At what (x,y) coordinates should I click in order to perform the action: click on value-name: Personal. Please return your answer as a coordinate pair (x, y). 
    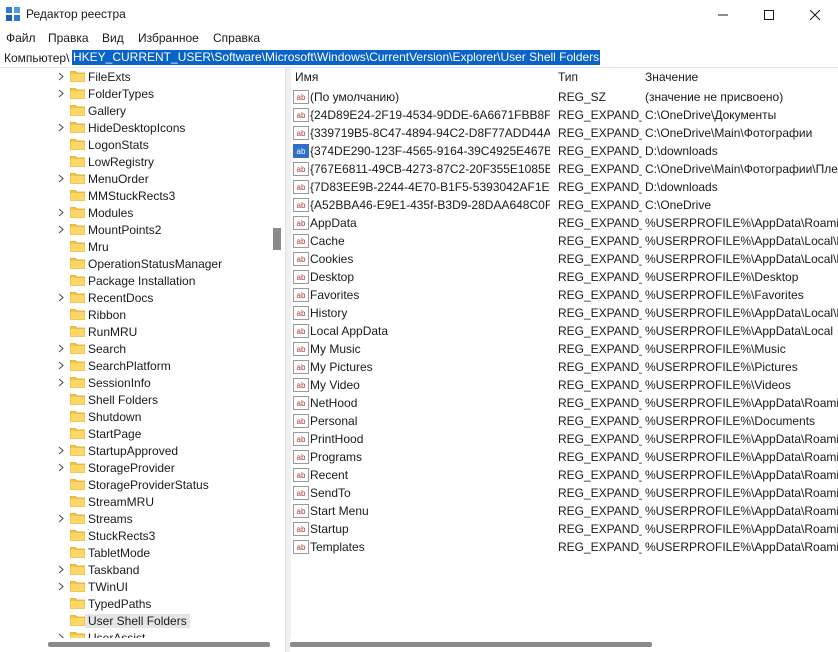
    Looking at the image, I should click on (334, 421).